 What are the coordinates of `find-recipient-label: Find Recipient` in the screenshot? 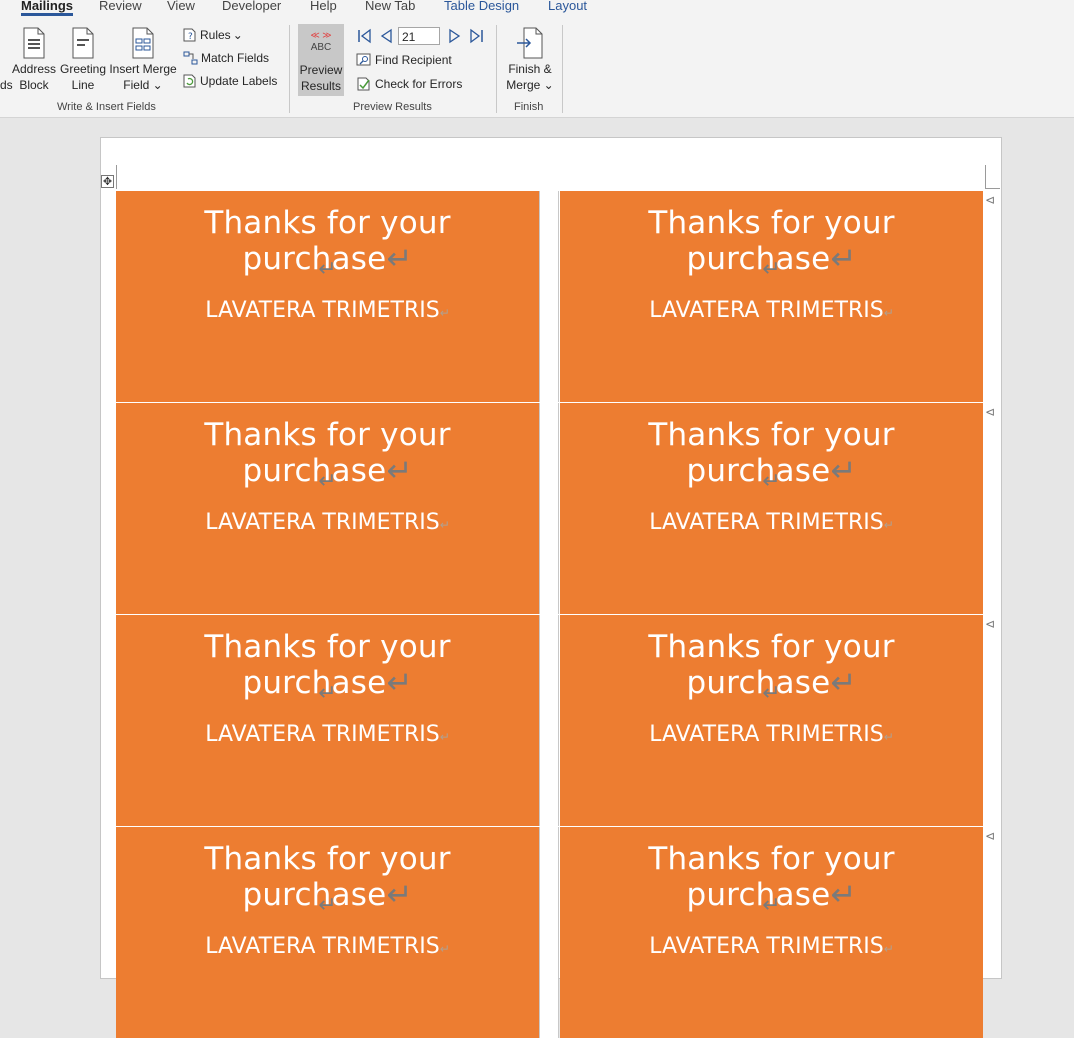 It's located at (413, 60).